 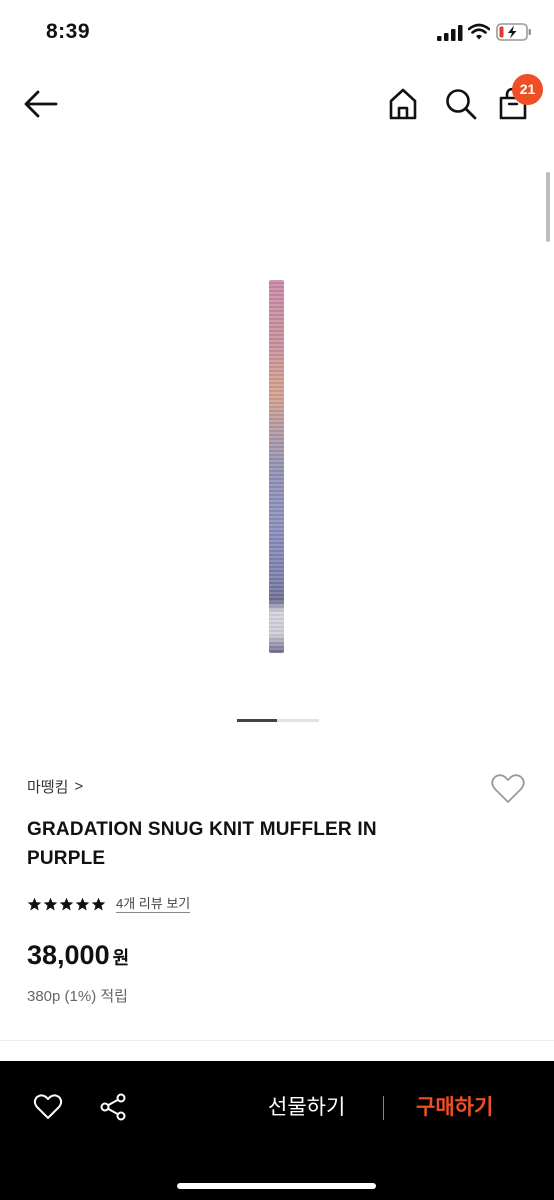 What do you see at coordinates (454, 1106) in the screenshot?
I see `buy-button: 구매하기` at bounding box center [454, 1106].